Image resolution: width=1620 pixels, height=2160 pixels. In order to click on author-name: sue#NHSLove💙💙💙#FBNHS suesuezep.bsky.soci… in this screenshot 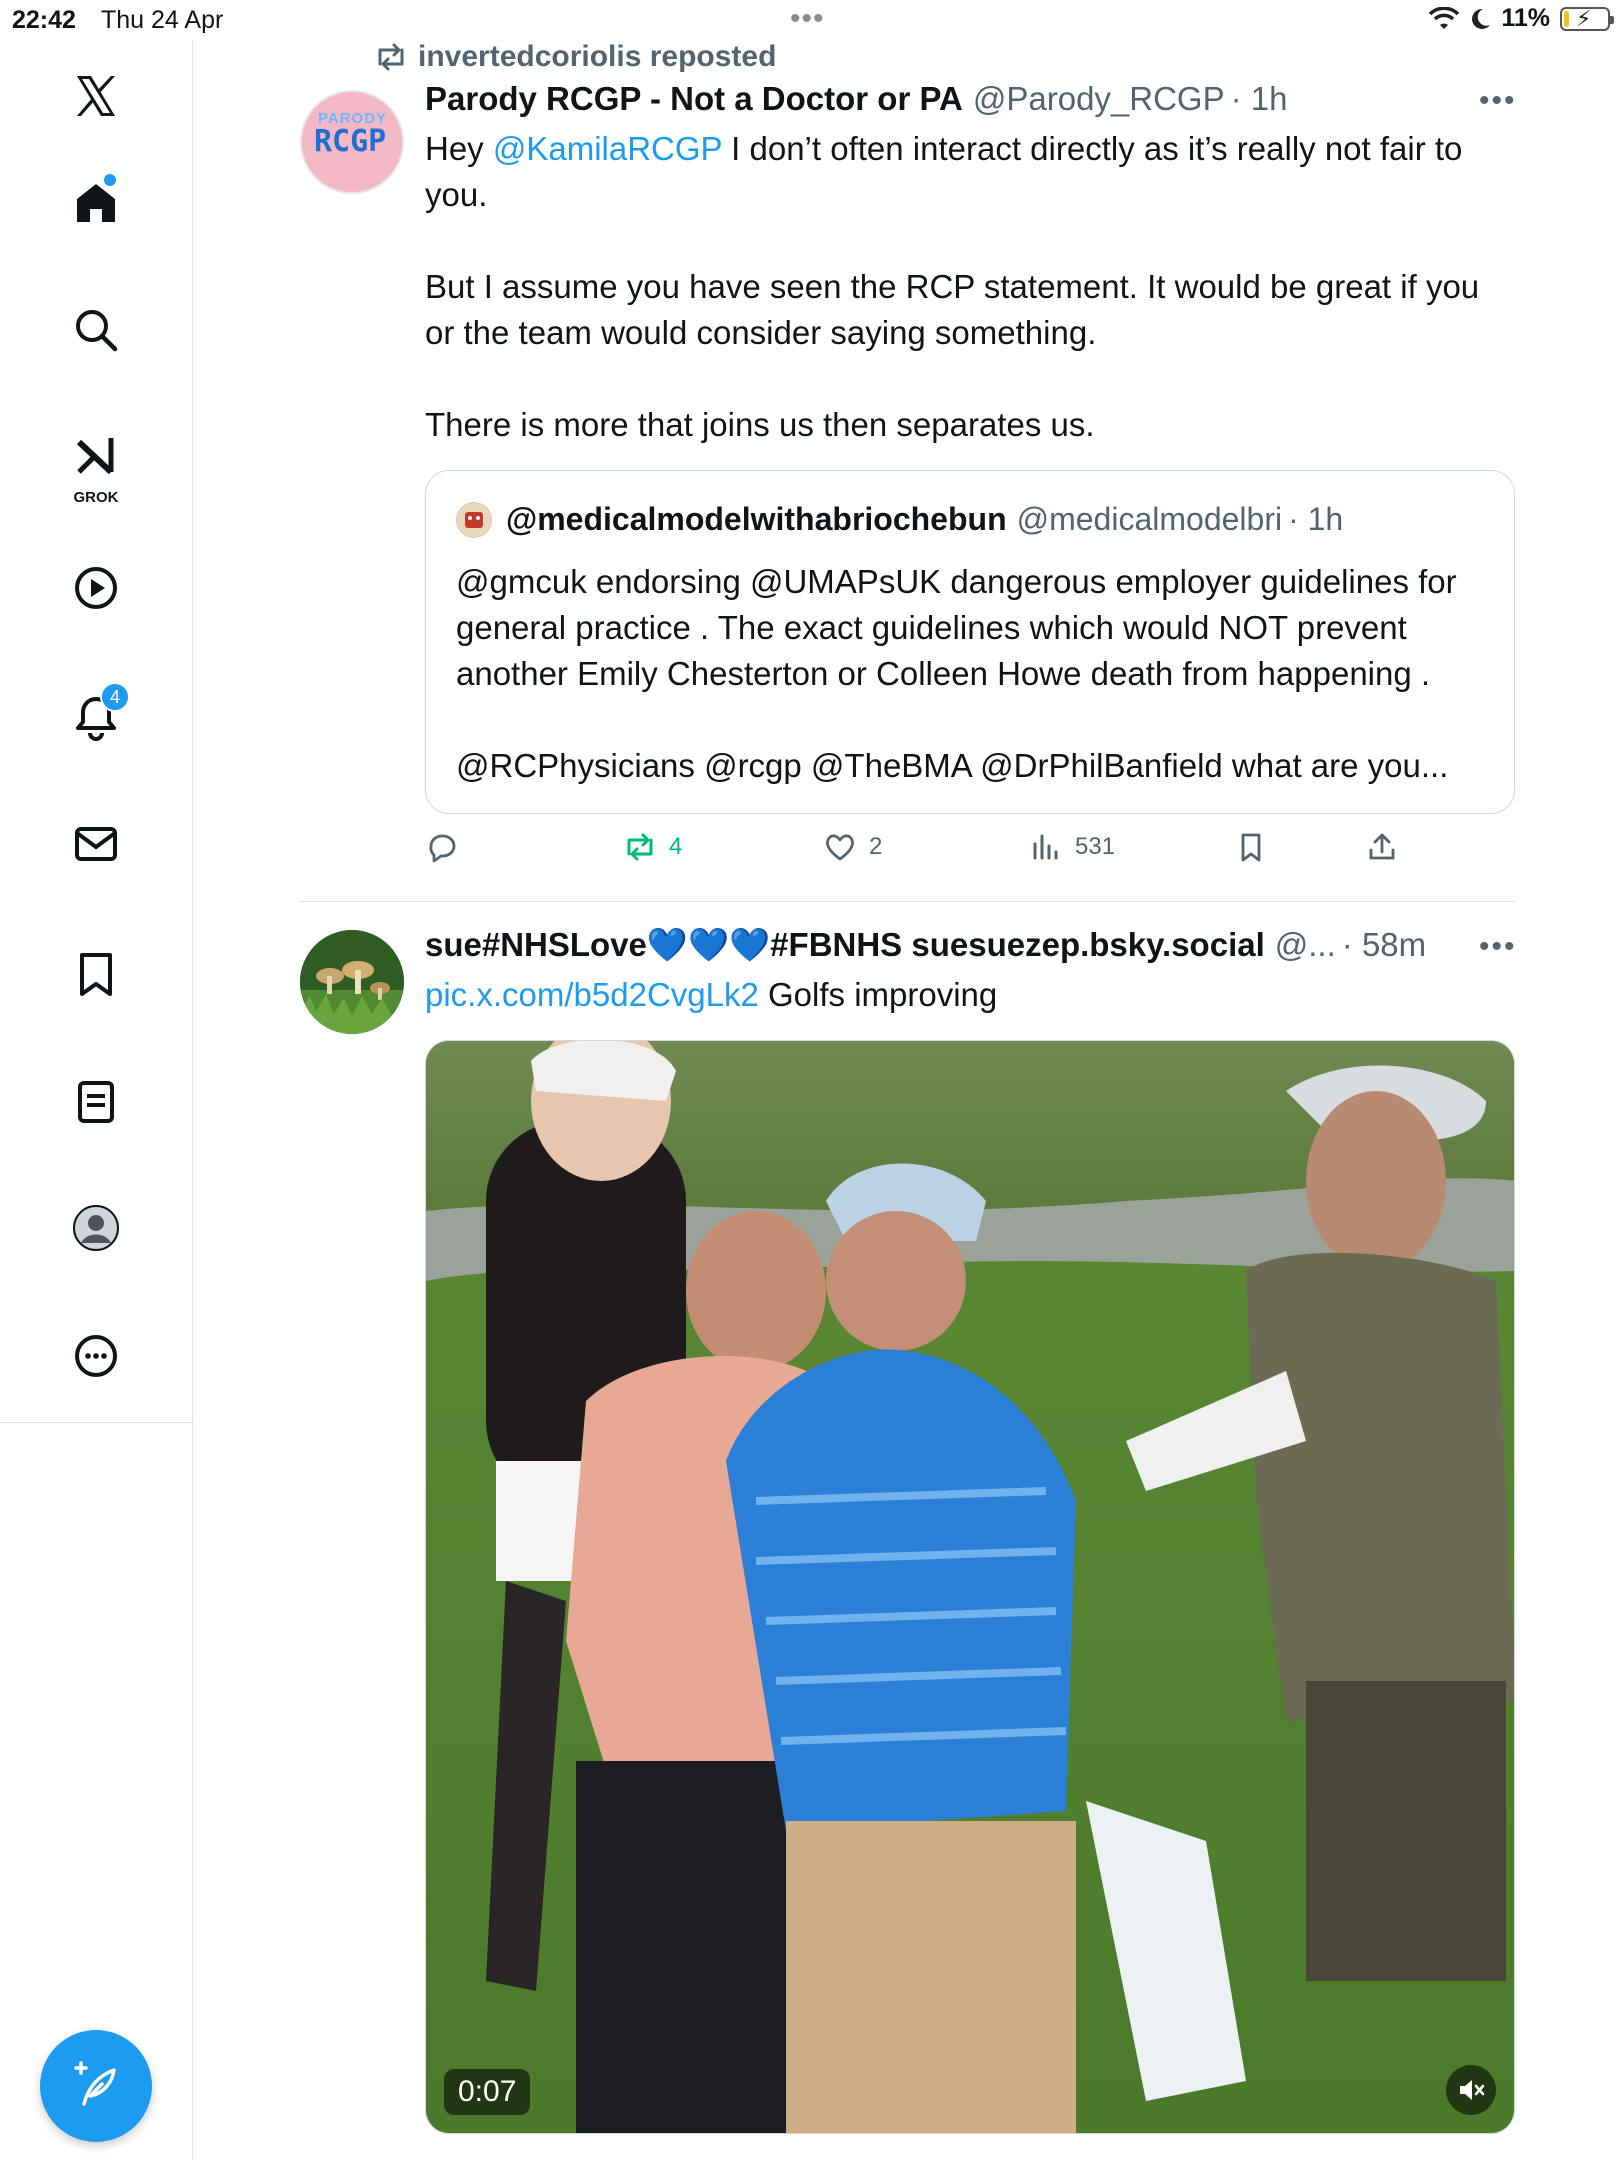, I will do `click(845, 945)`.